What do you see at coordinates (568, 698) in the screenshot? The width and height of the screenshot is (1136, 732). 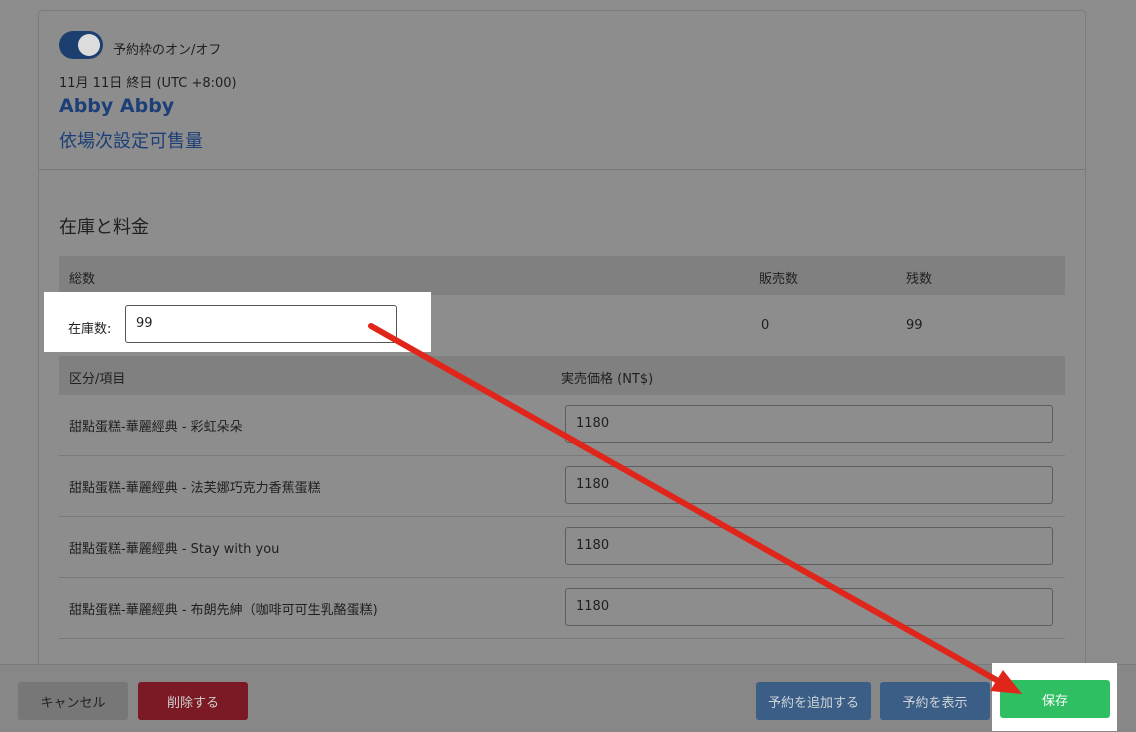 I see `footer-bar: キャンセル 削除する 予約を追加する 予約を表示` at bounding box center [568, 698].